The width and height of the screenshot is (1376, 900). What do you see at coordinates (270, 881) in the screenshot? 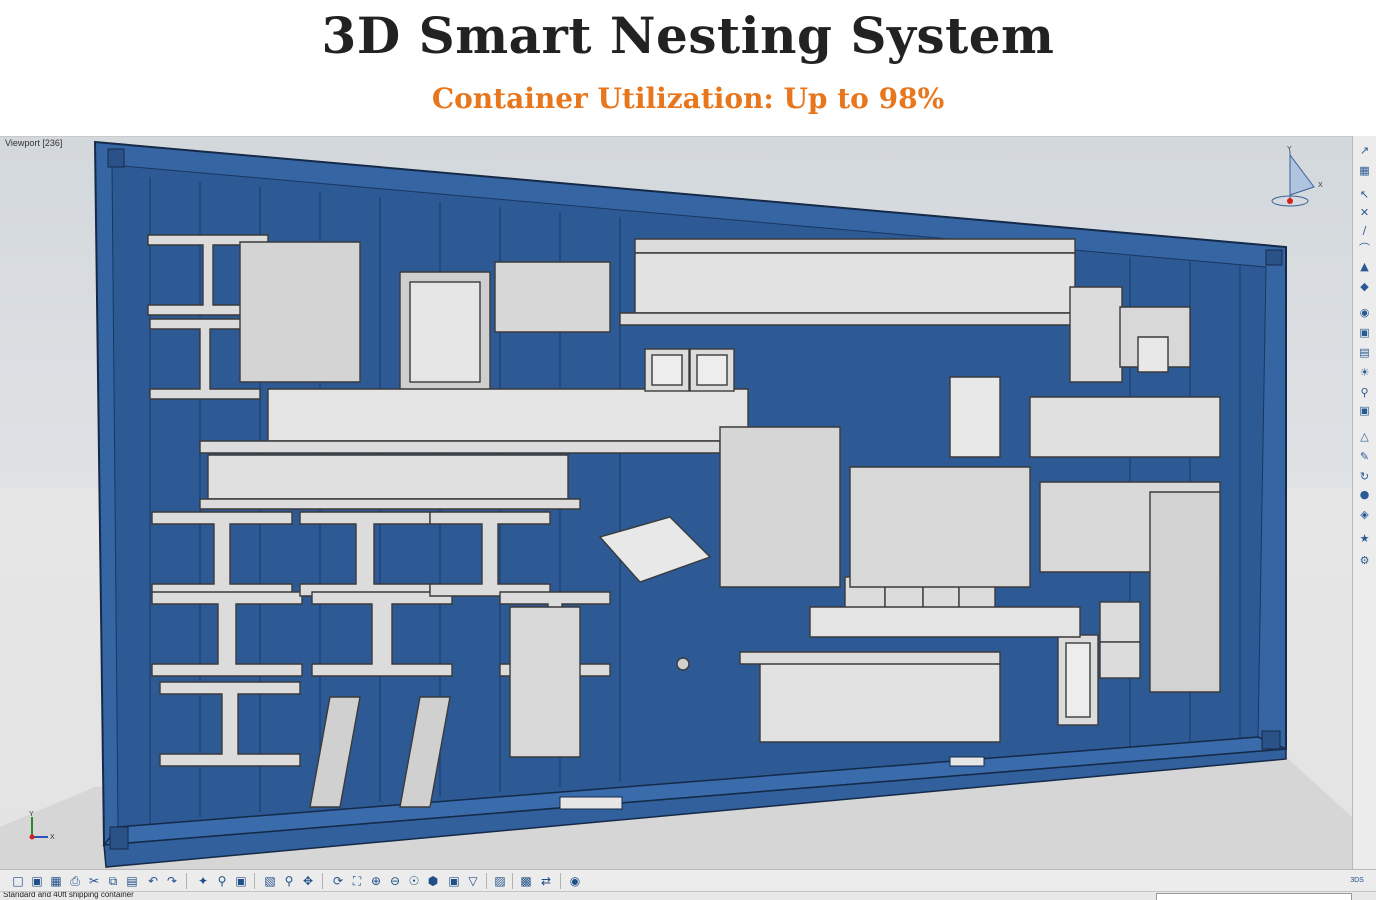
I see `sketch-icon: ▧` at bounding box center [270, 881].